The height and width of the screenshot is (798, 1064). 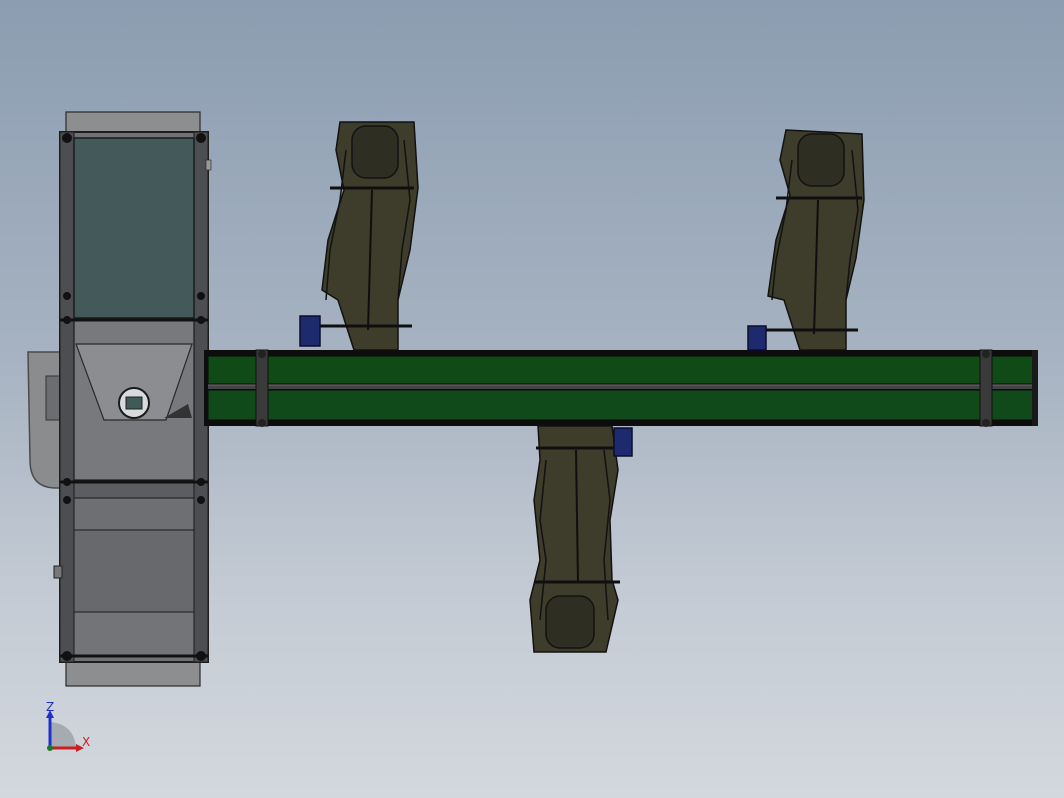 What do you see at coordinates (621, 388) in the screenshot?
I see `main-conveyor` at bounding box center [621, 388].